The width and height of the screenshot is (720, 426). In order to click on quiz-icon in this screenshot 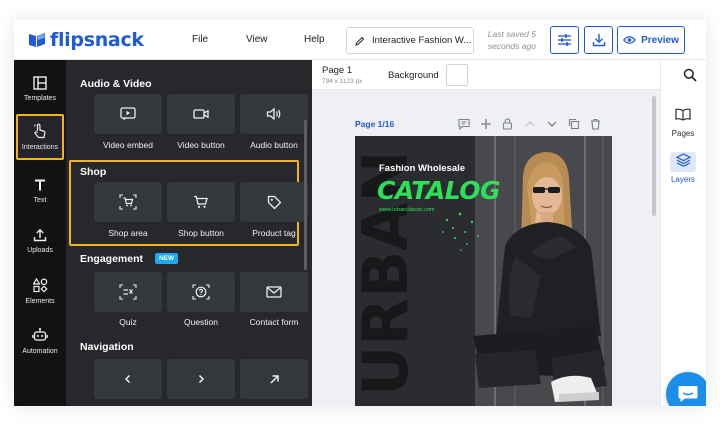, I will do `click(128, 292)`.